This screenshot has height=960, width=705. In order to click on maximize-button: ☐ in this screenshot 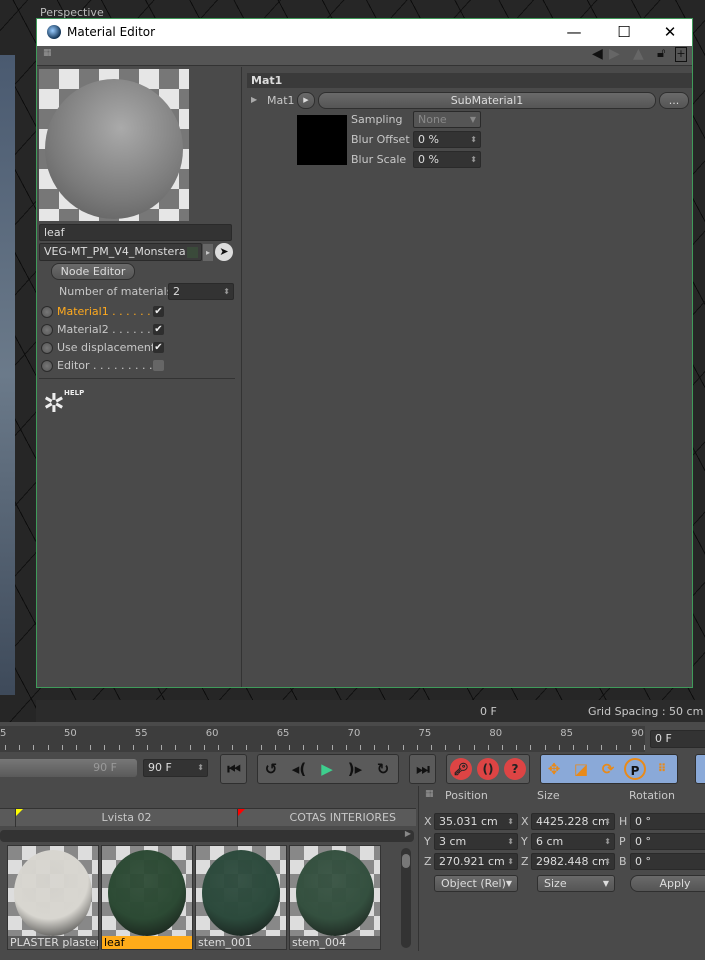, I will do `click(624, 32)`.